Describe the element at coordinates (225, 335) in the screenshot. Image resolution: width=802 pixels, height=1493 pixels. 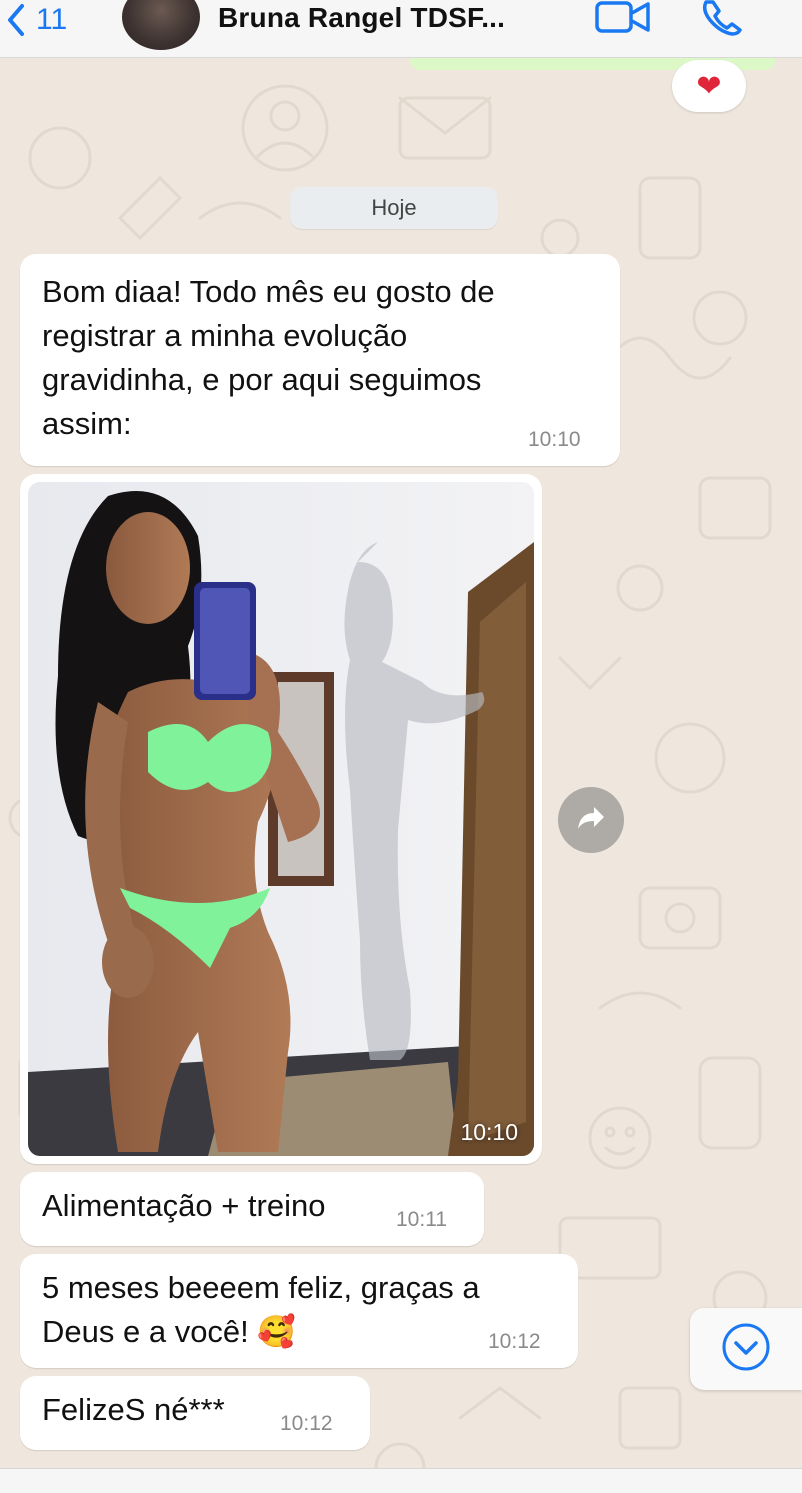
I see `message-line: registrar a minha evolução` at that location.